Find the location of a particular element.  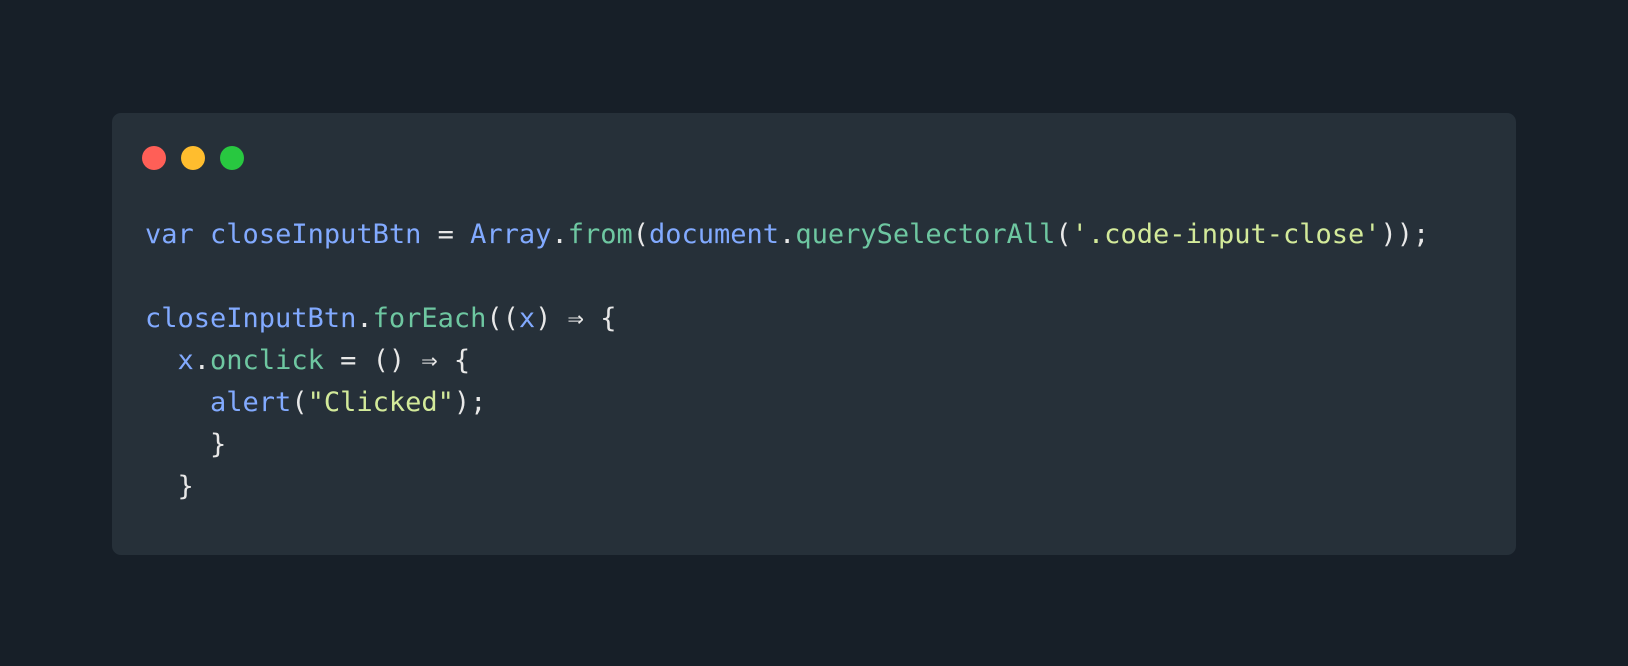

close-dot-icon is located at coordinates (154, 158).